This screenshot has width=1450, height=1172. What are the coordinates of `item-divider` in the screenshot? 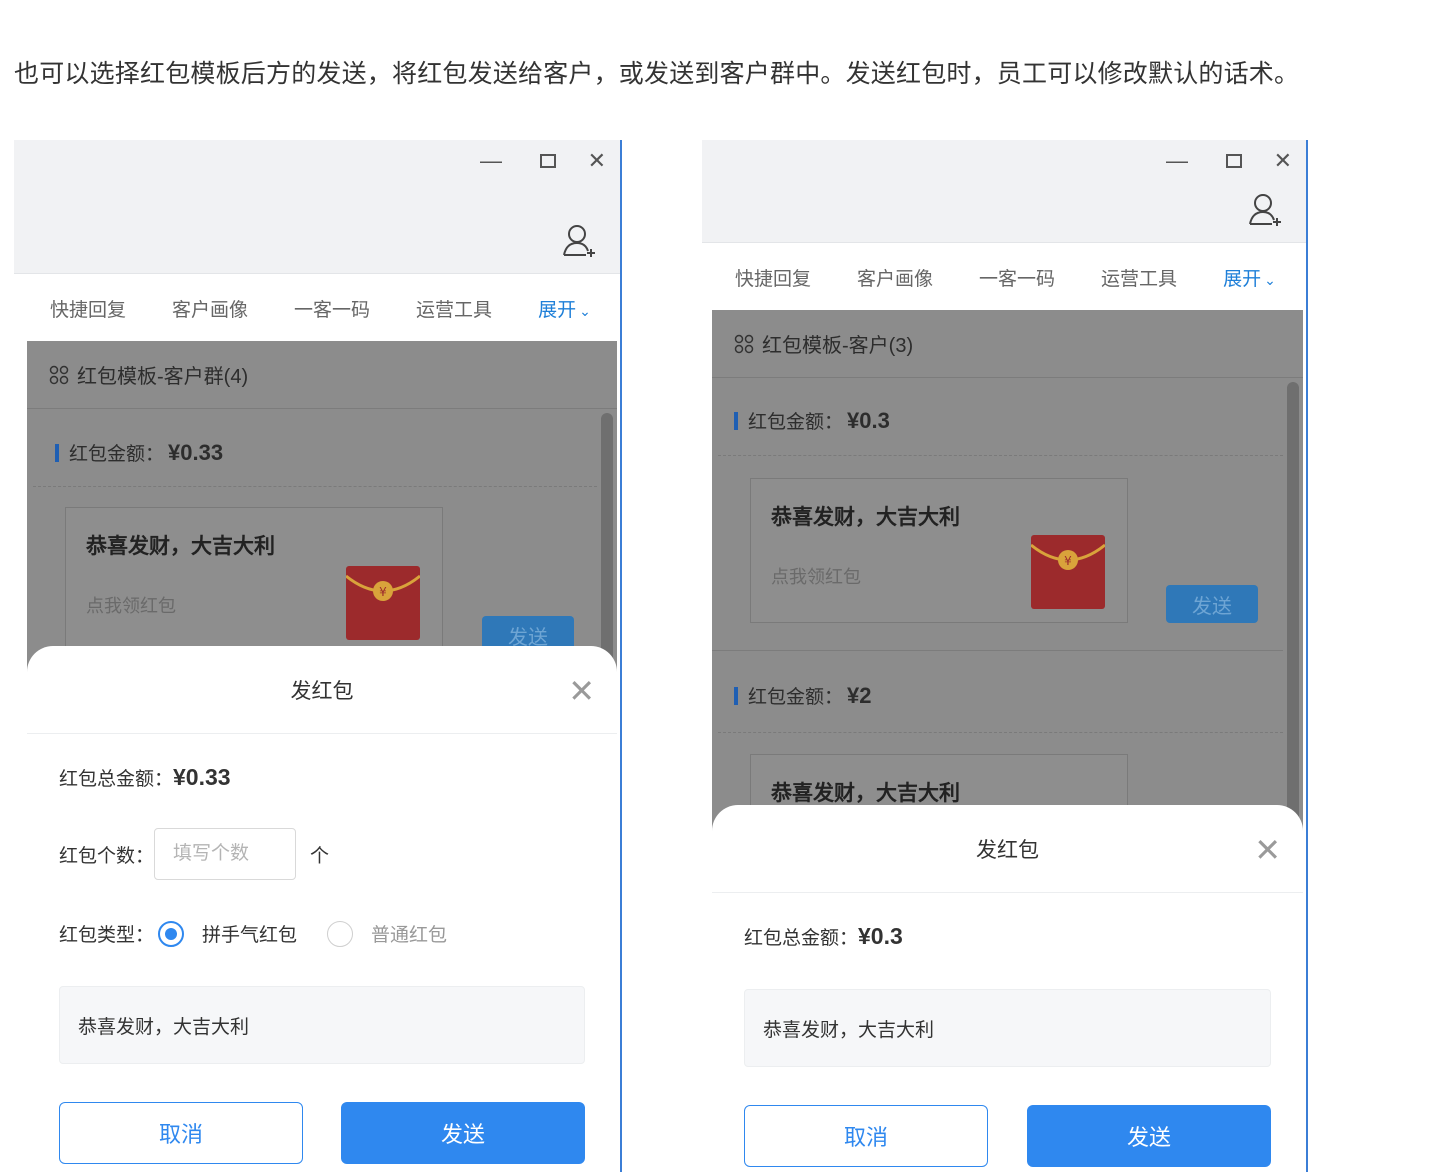 It's located at (997, 650).